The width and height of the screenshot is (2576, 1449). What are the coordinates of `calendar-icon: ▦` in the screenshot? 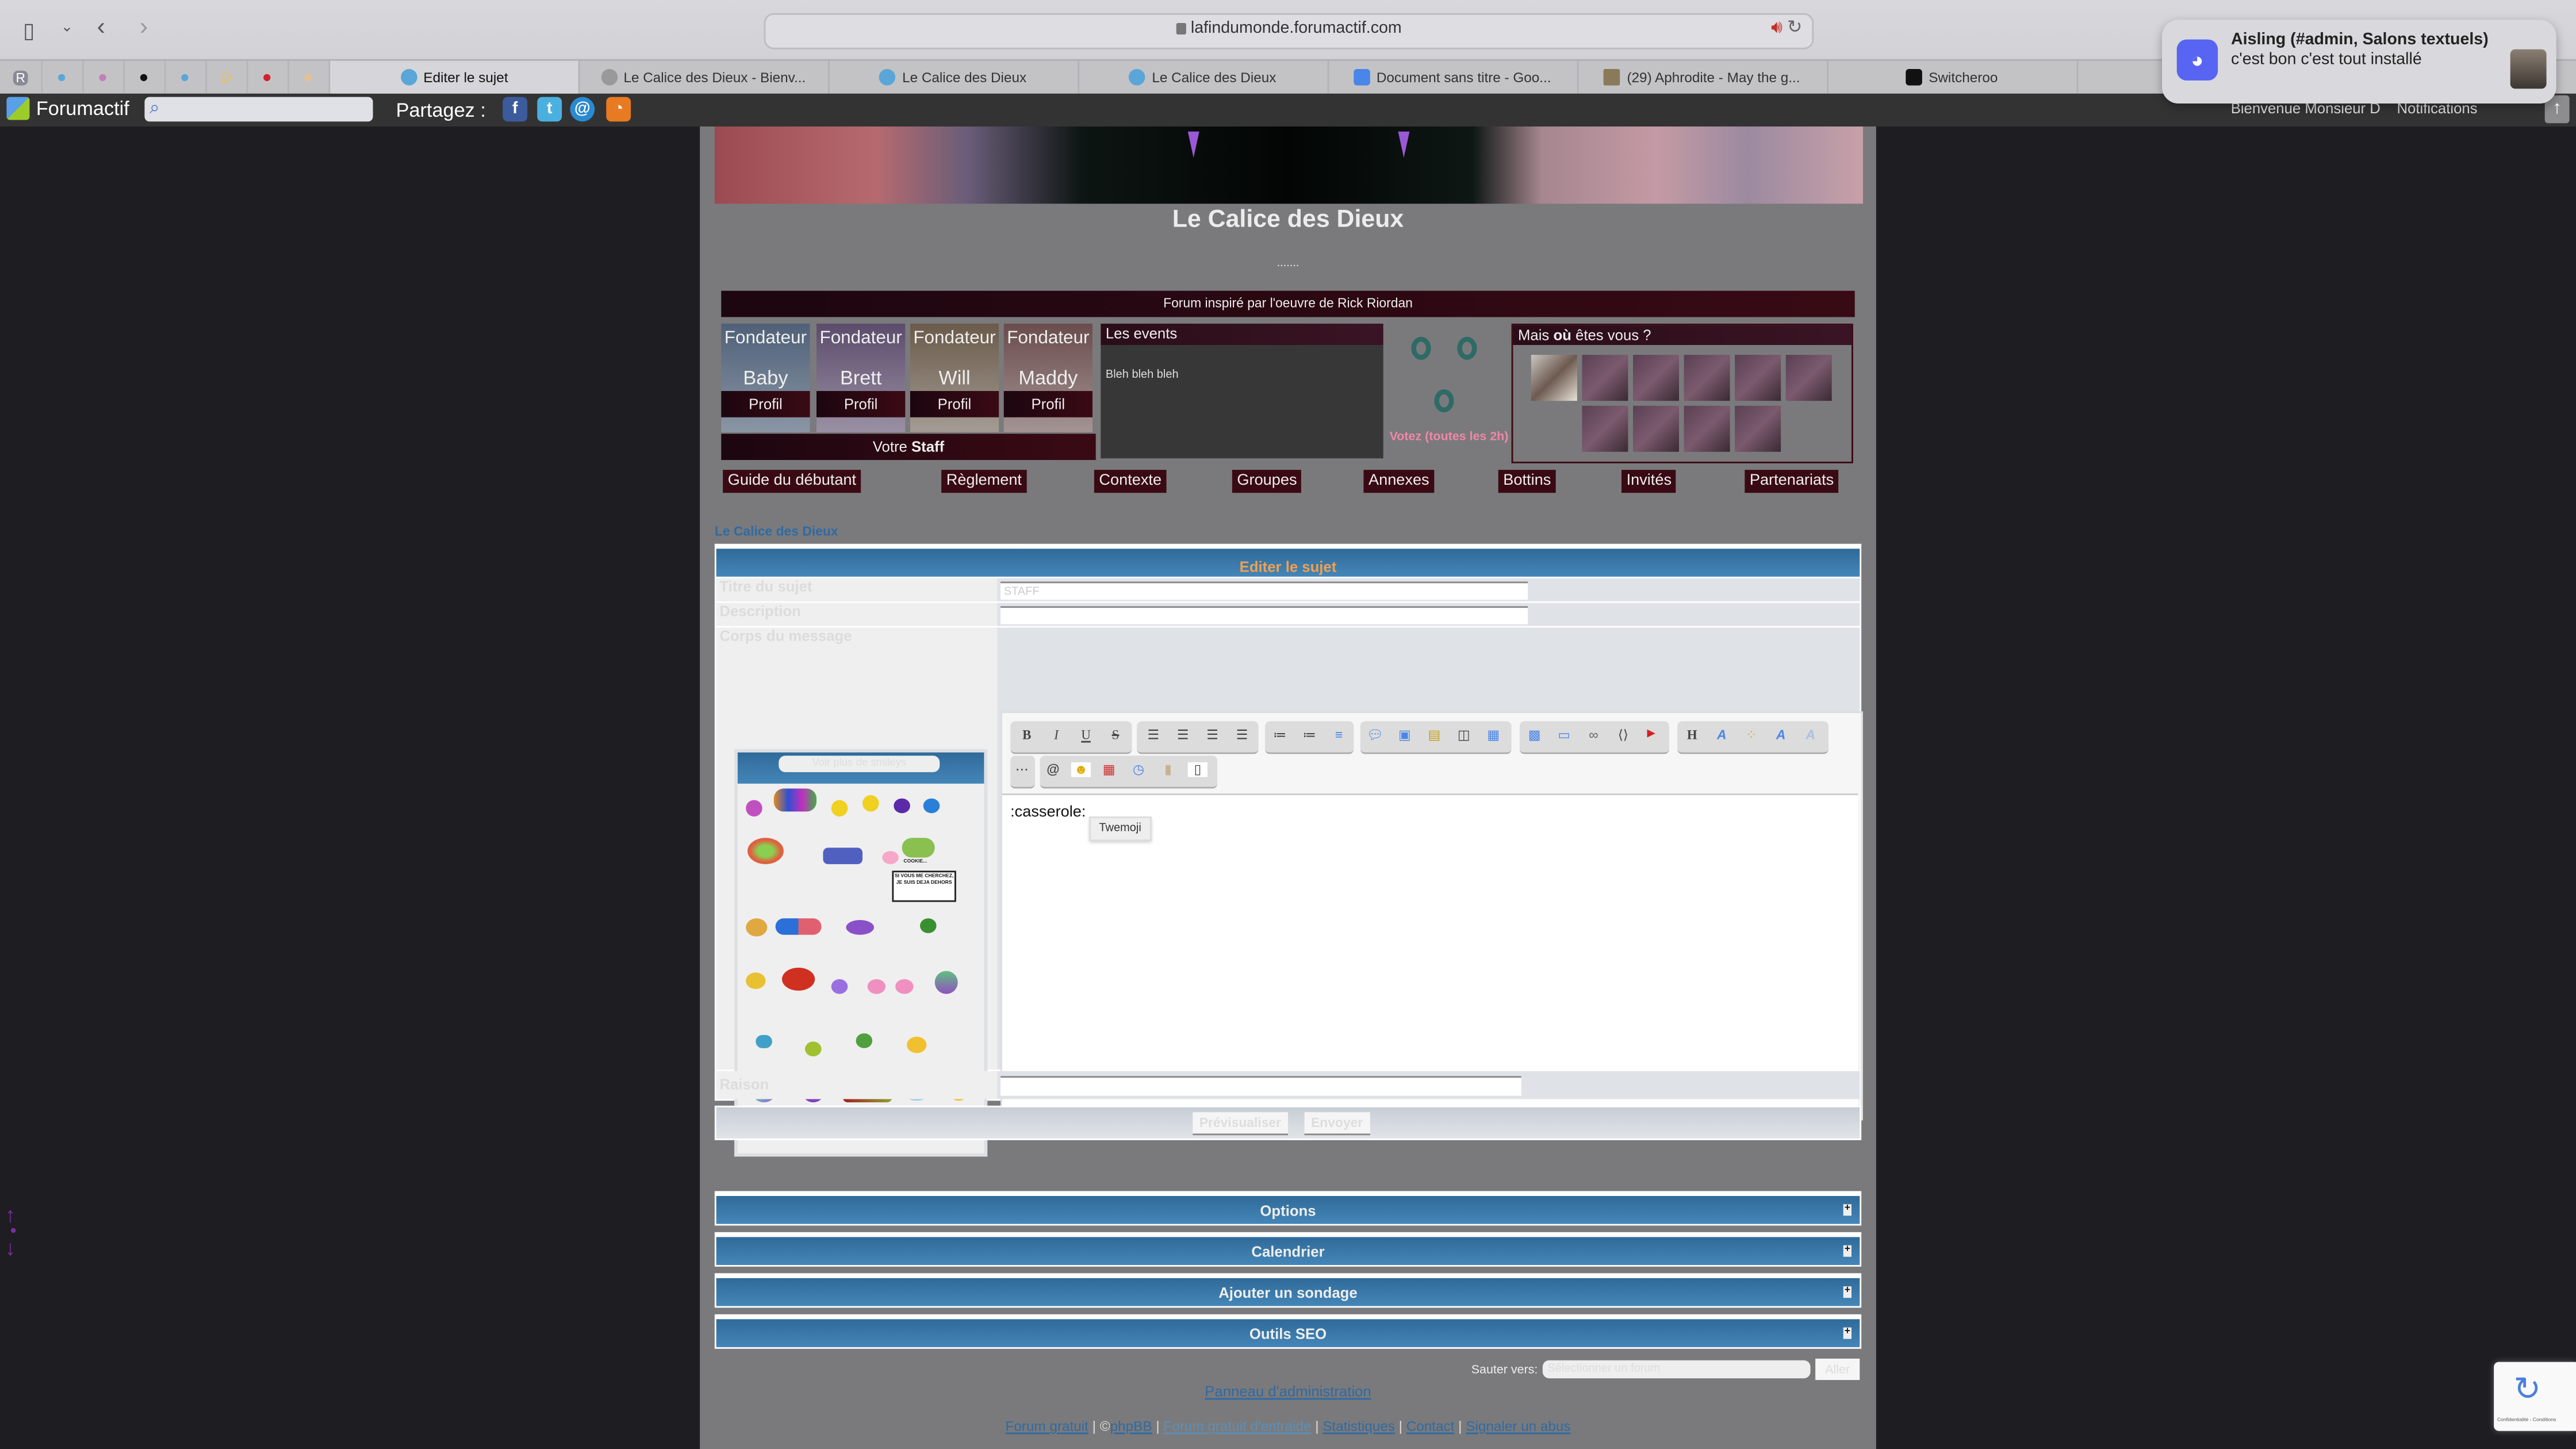 It's located at (1108, 769).